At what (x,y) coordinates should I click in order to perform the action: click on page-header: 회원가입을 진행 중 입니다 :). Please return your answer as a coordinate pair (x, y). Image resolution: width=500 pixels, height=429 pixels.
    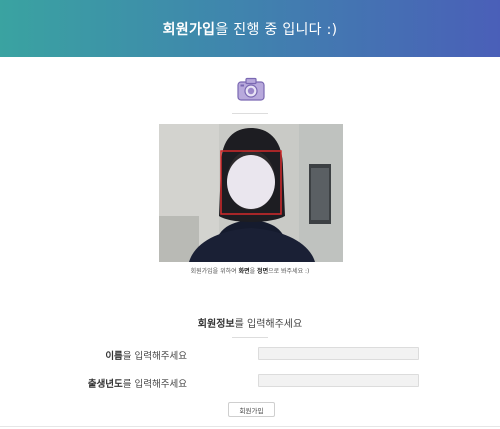
    Looking at the image, I should click on (250, 28).